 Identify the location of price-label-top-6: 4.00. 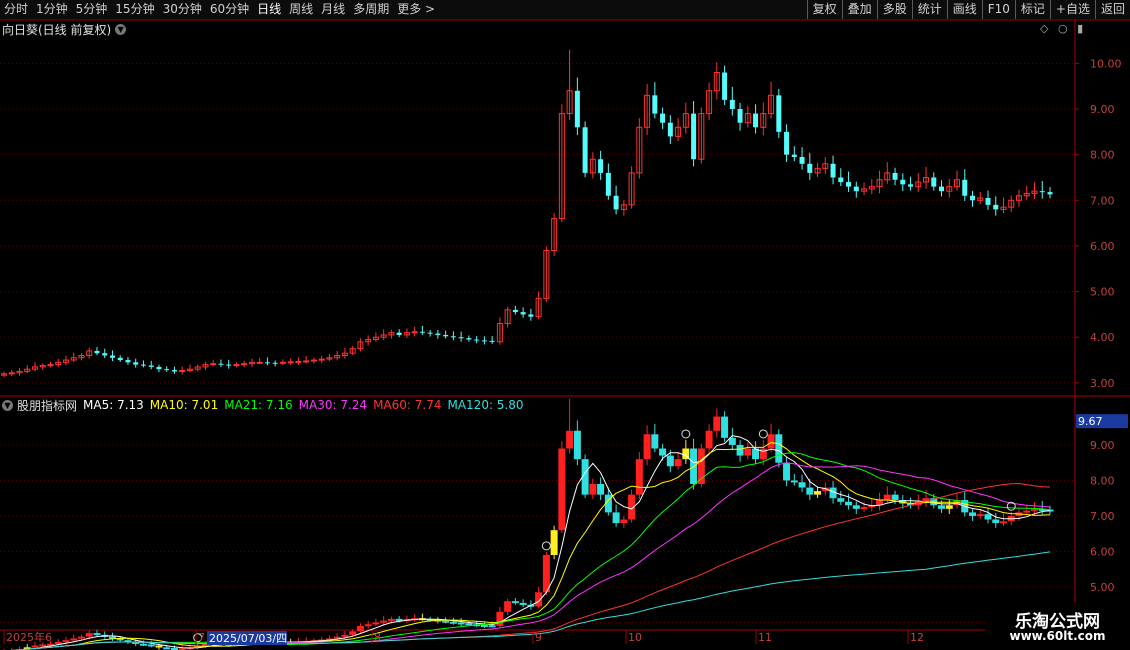
(1102, 337).